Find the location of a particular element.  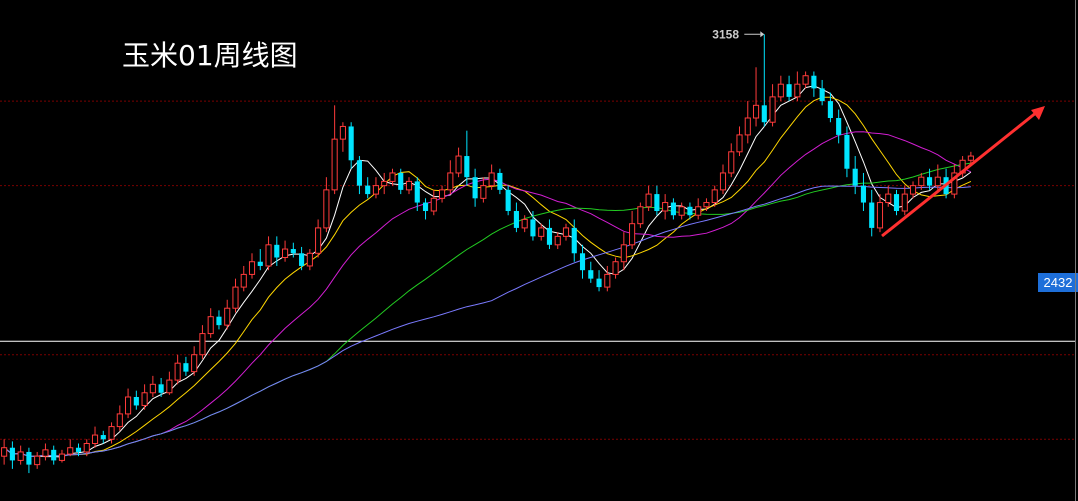

high-price-label: 3158 is located at coordinates (725, 34).